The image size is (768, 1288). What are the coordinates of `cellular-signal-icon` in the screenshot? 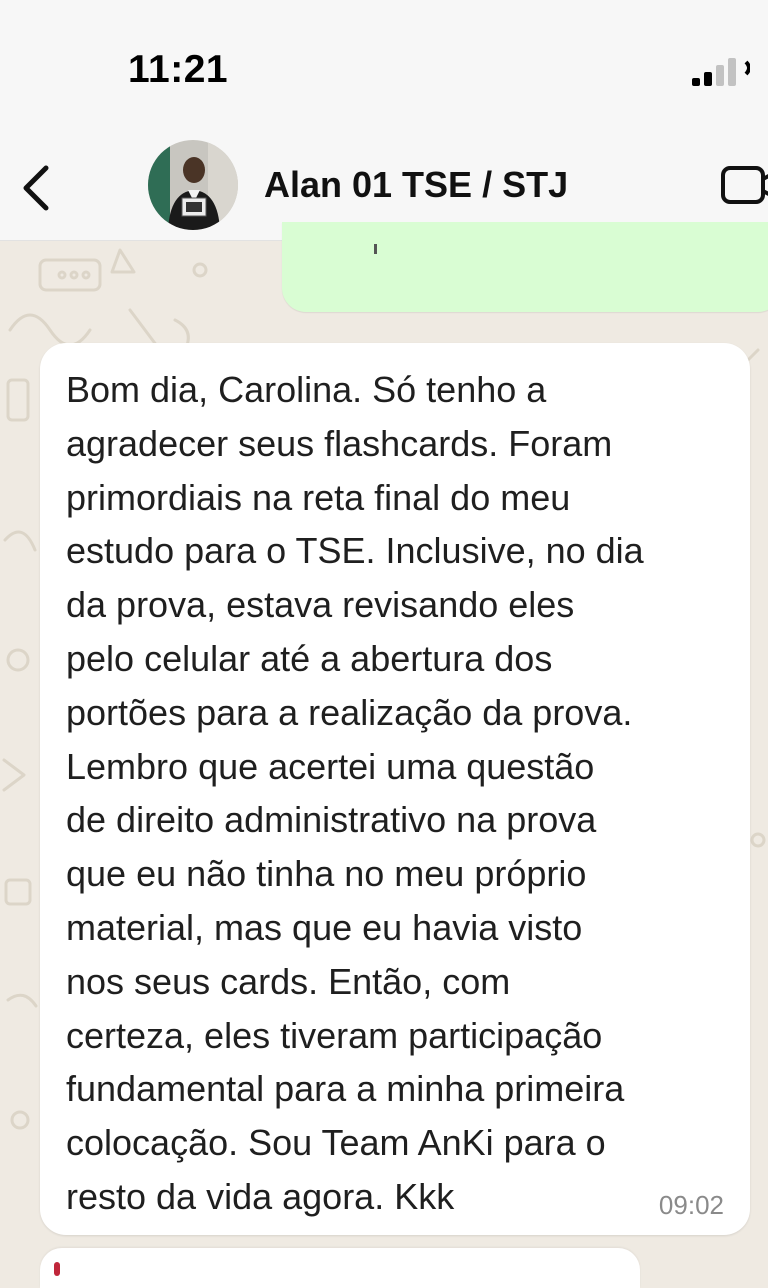 It's located at (721, 72).